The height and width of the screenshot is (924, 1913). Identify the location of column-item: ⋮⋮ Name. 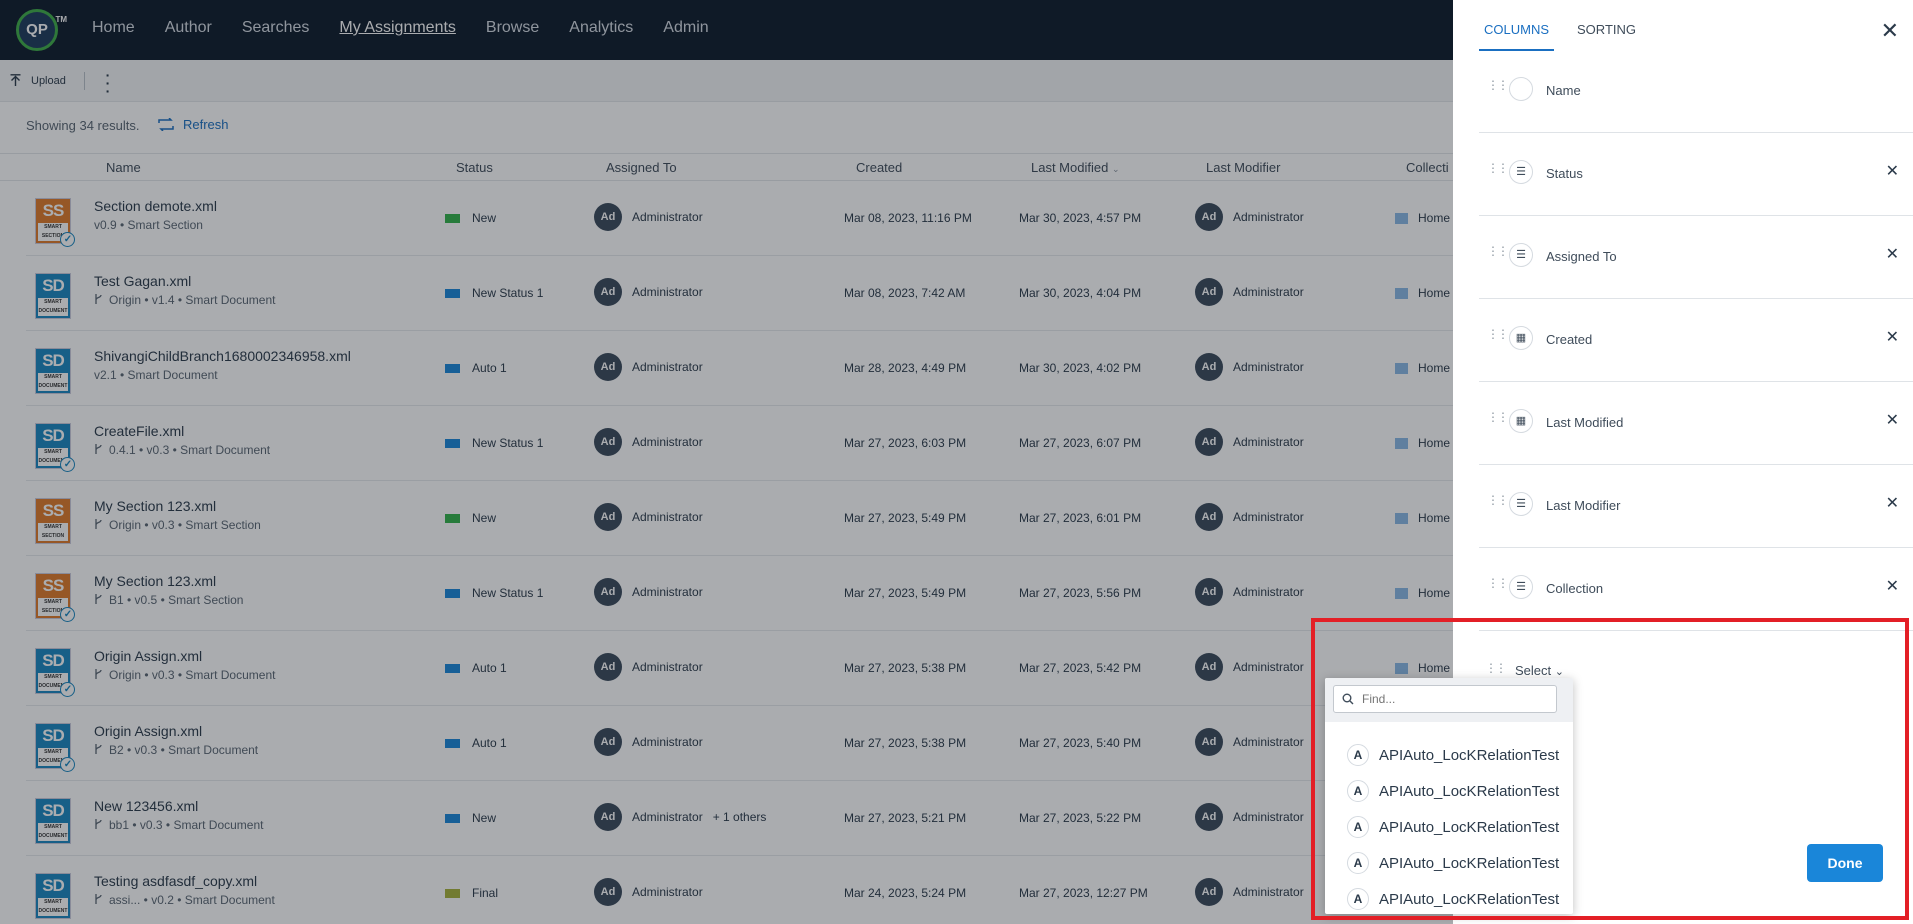
(1696, 91).